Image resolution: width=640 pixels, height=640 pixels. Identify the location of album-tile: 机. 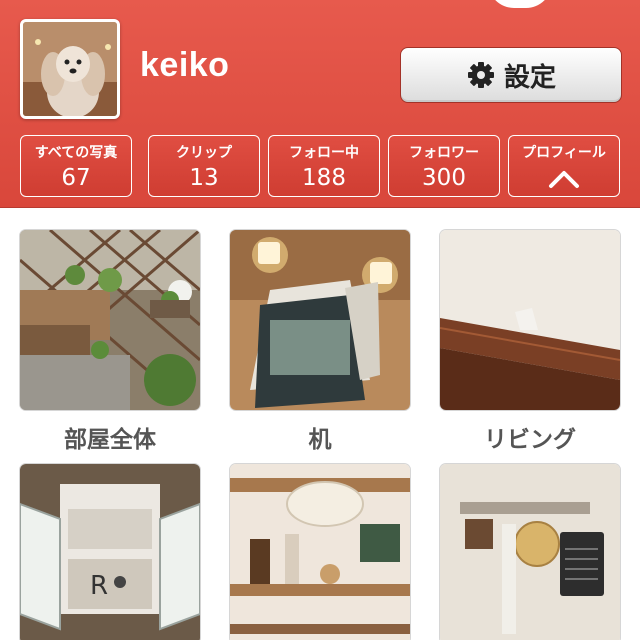
(320, 342).